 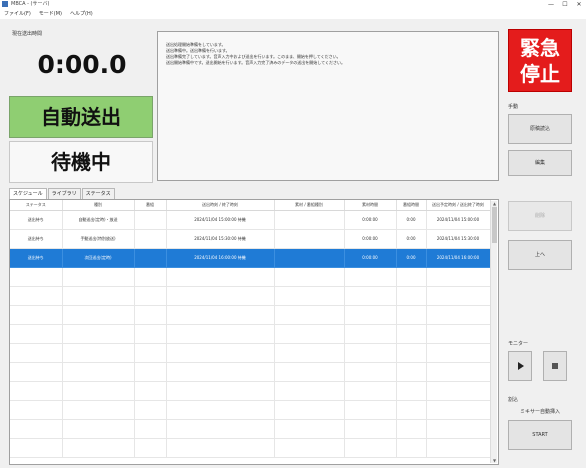 I want to click on auto-send-indicator: 自動送出, so click(x=81, y=117).